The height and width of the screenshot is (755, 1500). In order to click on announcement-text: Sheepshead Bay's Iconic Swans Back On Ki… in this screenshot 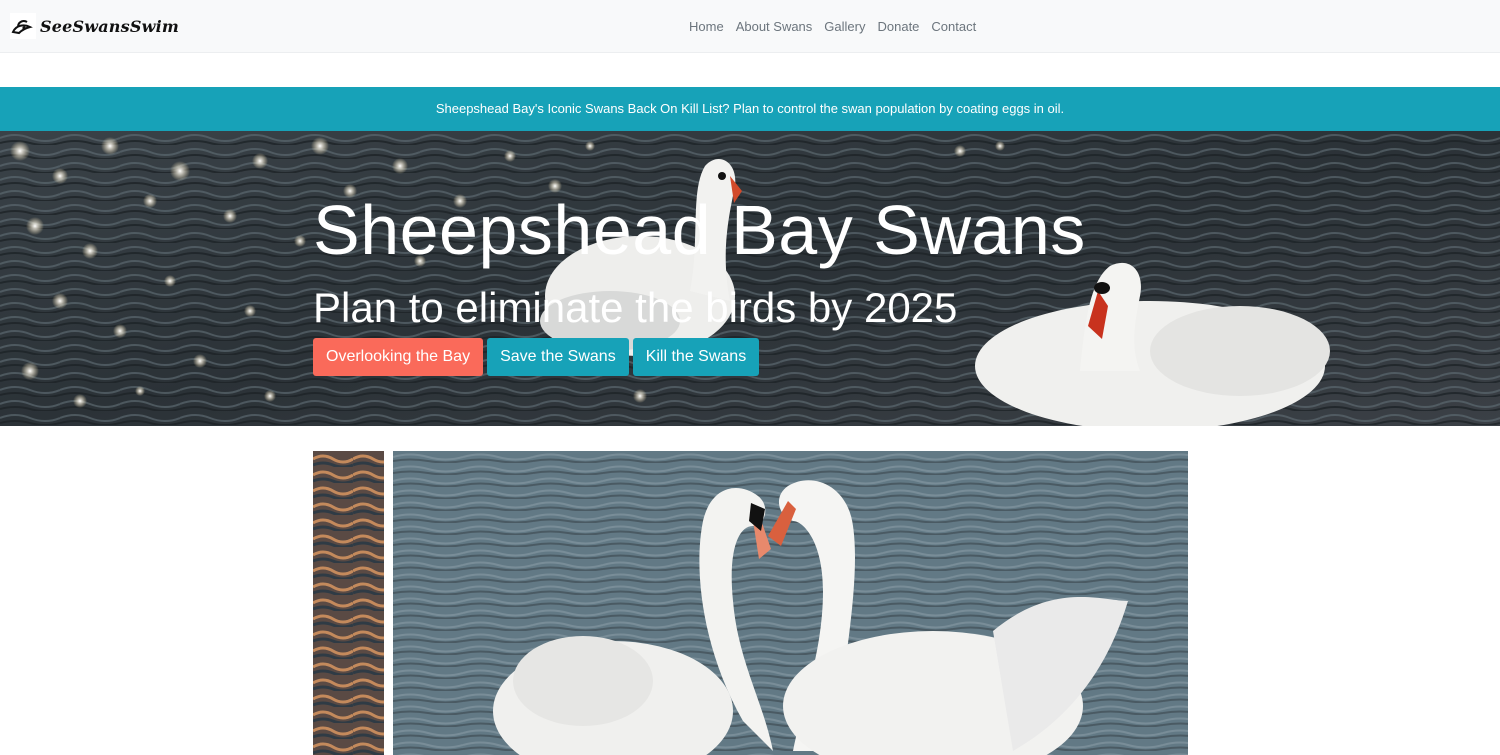, I will do `click(750, 108)`.